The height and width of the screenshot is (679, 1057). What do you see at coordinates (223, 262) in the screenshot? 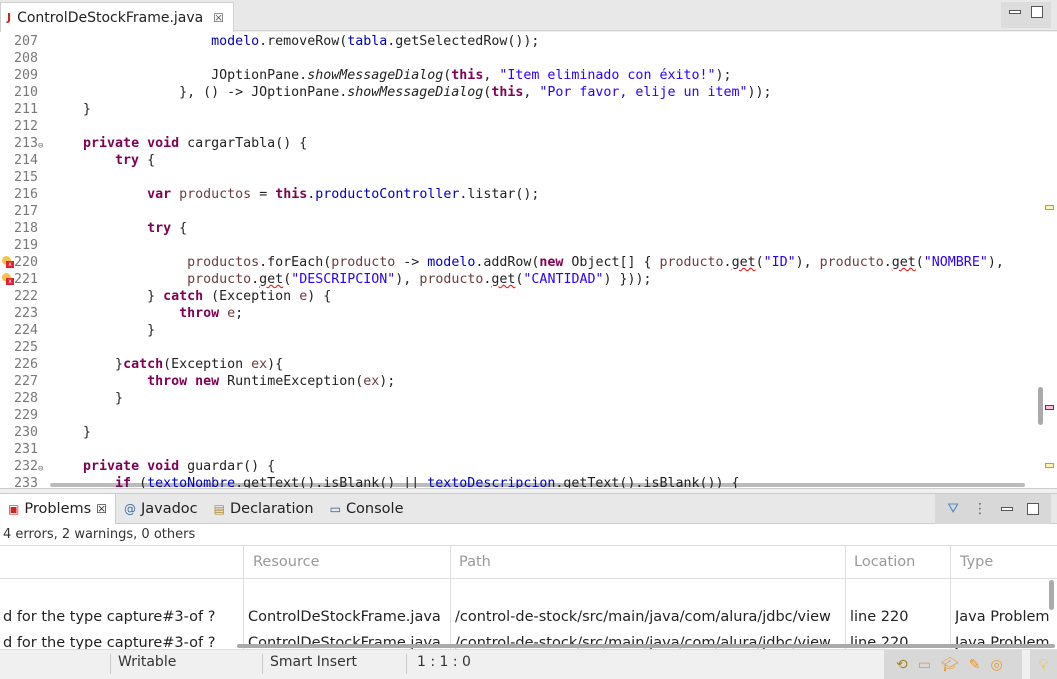
I see `code-token: productos` at bounding box center [223, 262].